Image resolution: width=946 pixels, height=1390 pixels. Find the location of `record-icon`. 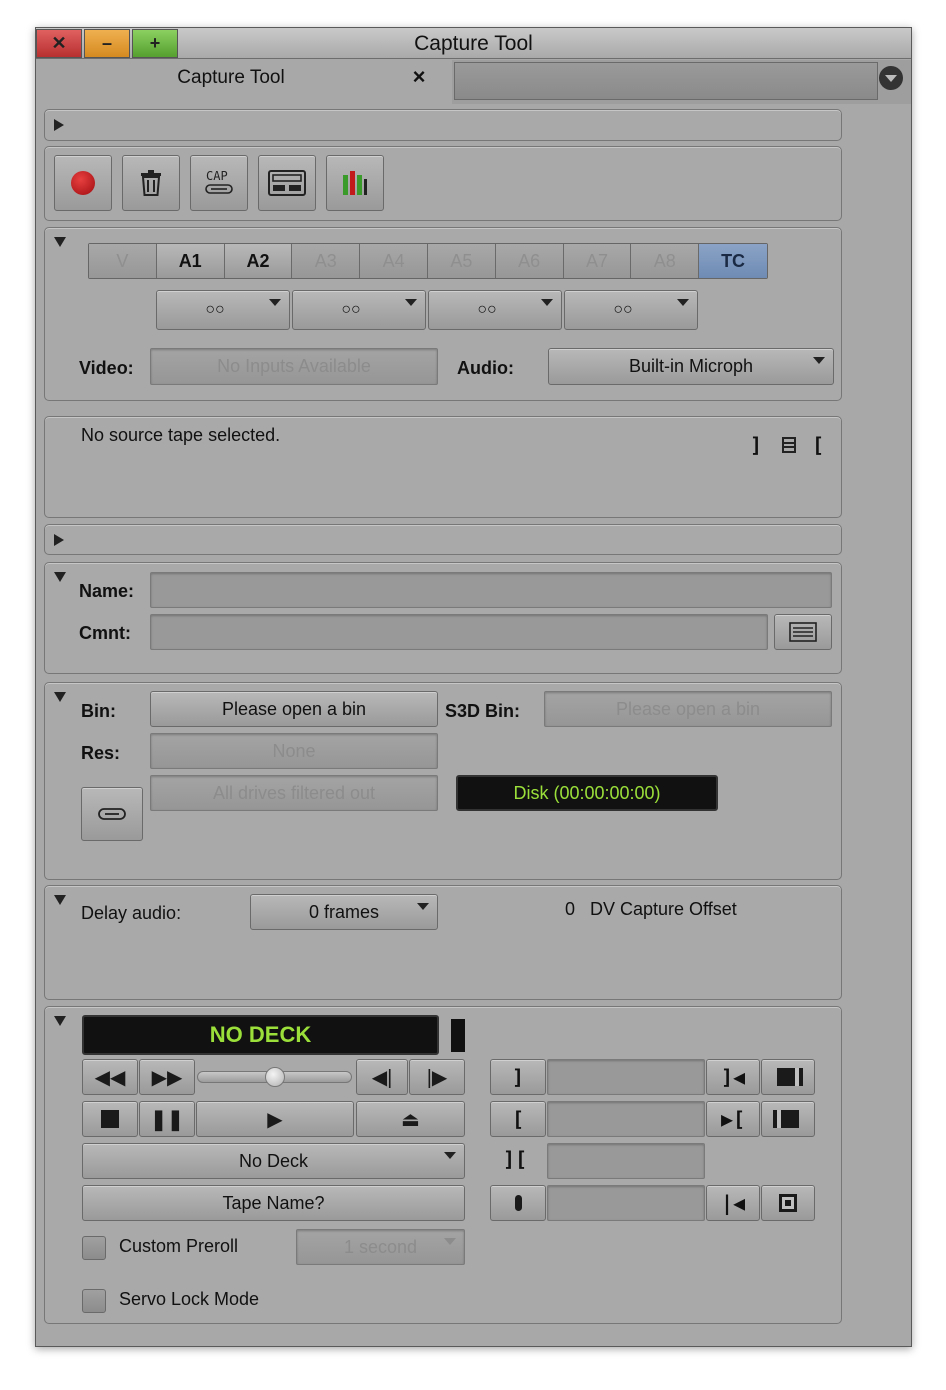

record-icon is located at coordinates (83, 183).